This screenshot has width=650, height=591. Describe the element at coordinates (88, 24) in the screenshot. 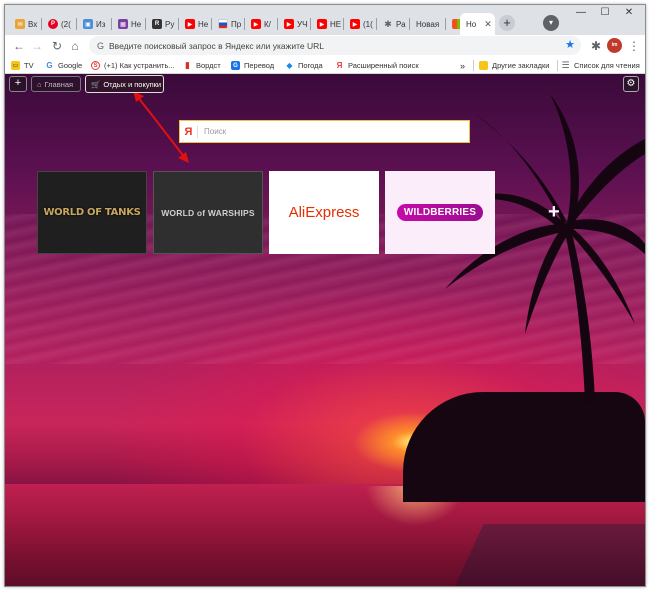

I see `page-icon: ▣` at that location.